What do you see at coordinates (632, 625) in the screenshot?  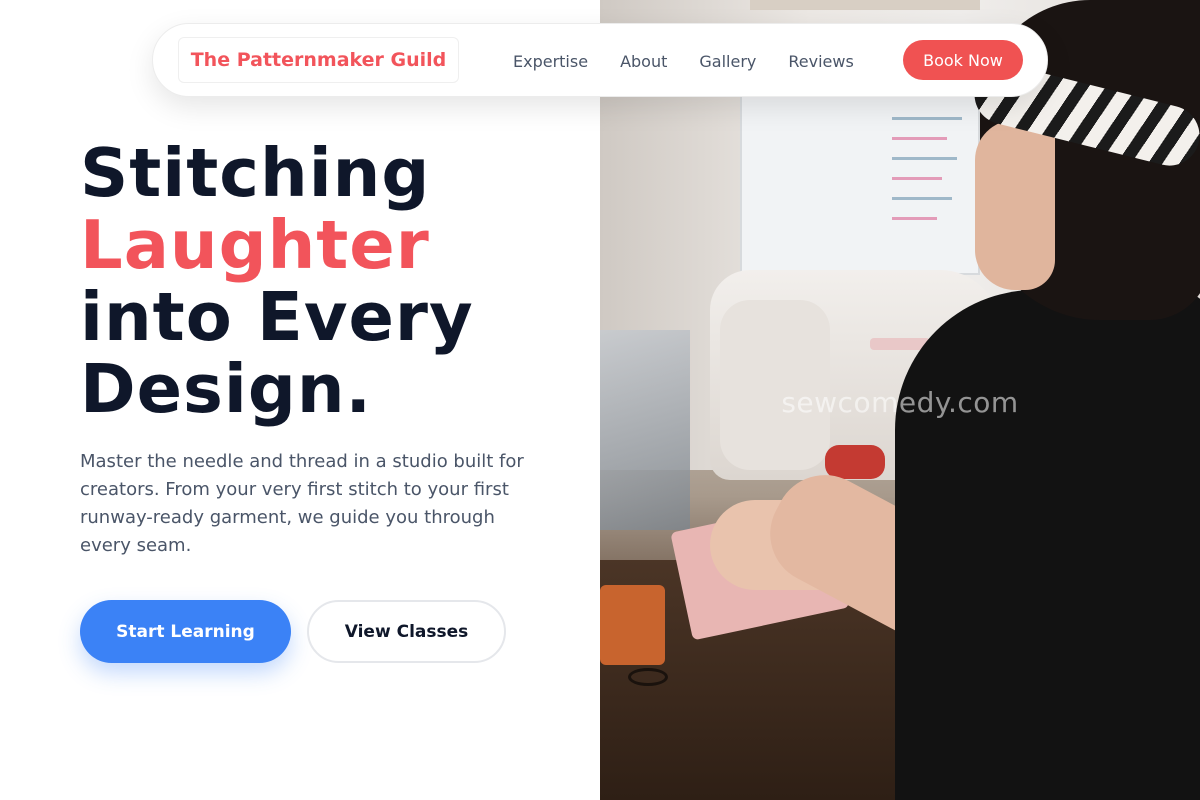 I see `photo-orange-cloth` at bounding box center [632, 625].